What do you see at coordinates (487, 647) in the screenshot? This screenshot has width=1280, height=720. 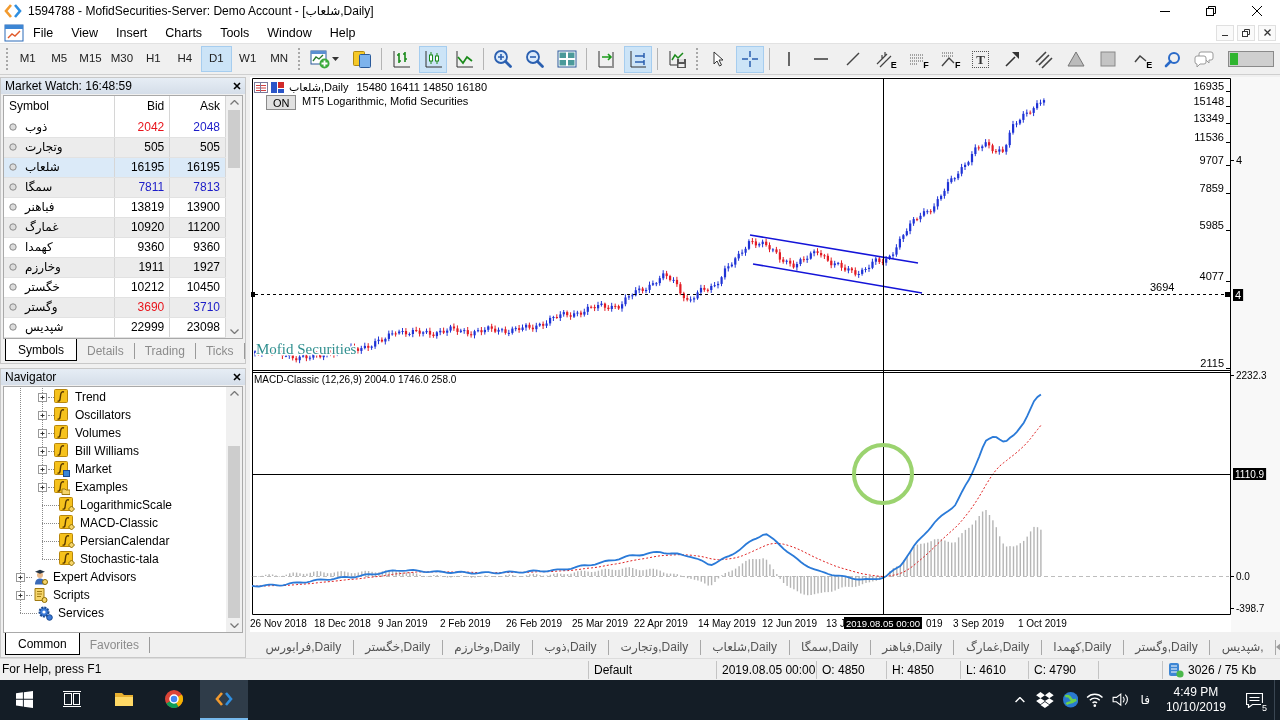 I see `chart-tab: وخارزم,Daily` at bounding box center [487, 647].